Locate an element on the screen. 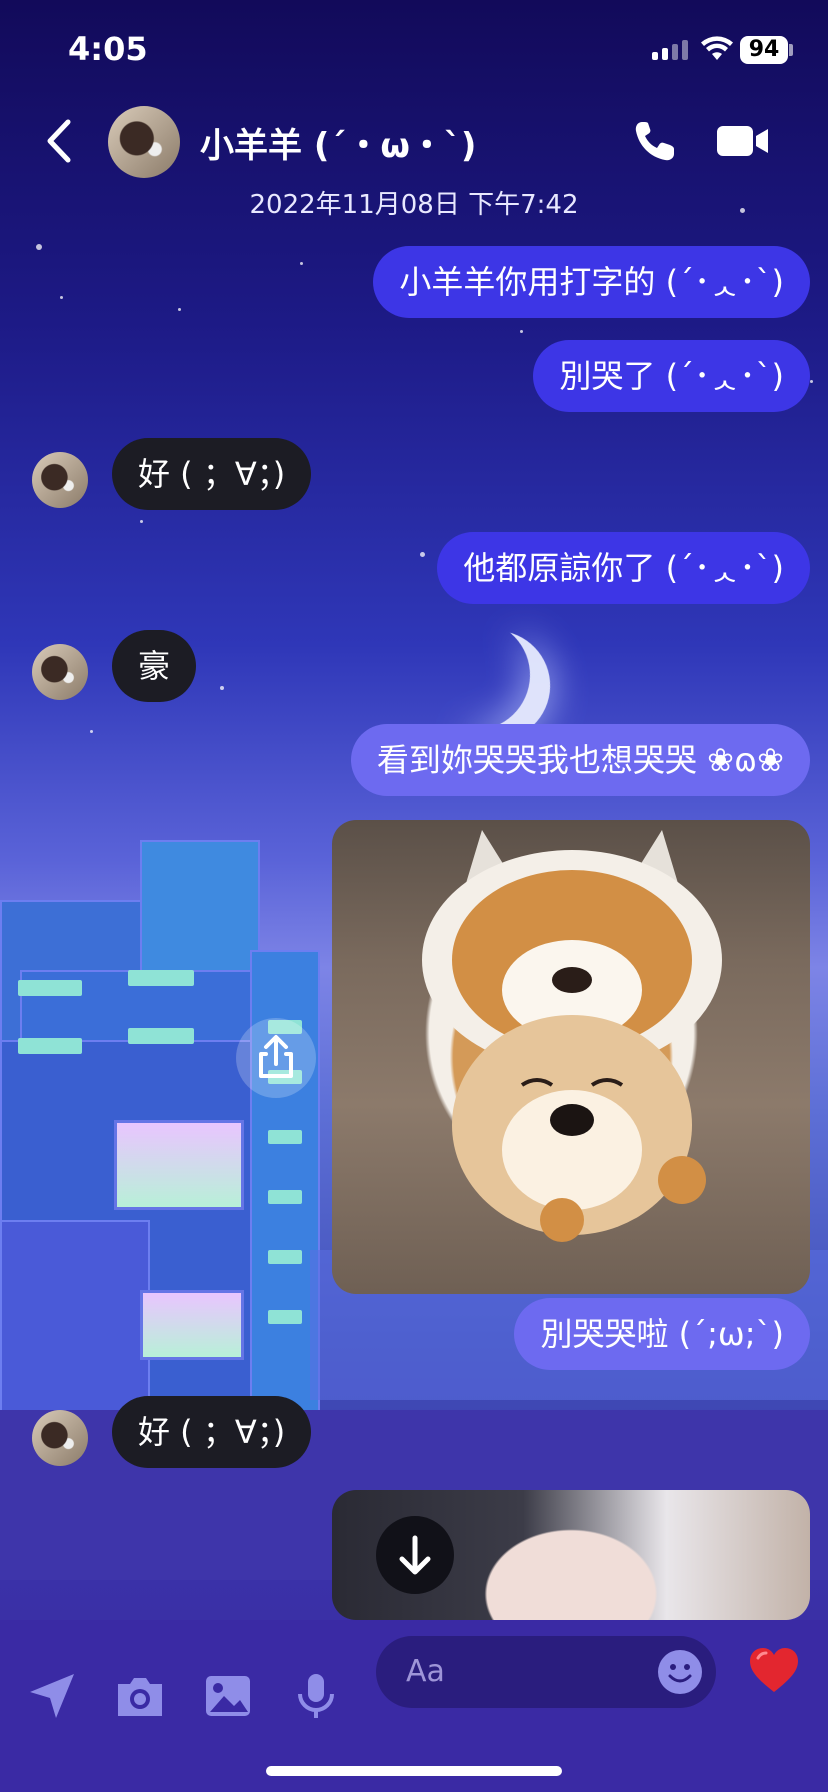  message-input-placeholder: Aa is located at coordinates (425, 1671).